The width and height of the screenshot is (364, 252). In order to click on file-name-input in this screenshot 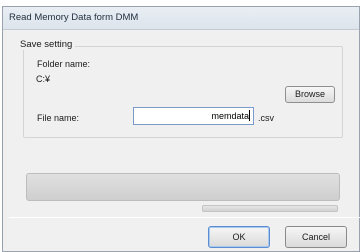, I will do `click(193, 116)`.